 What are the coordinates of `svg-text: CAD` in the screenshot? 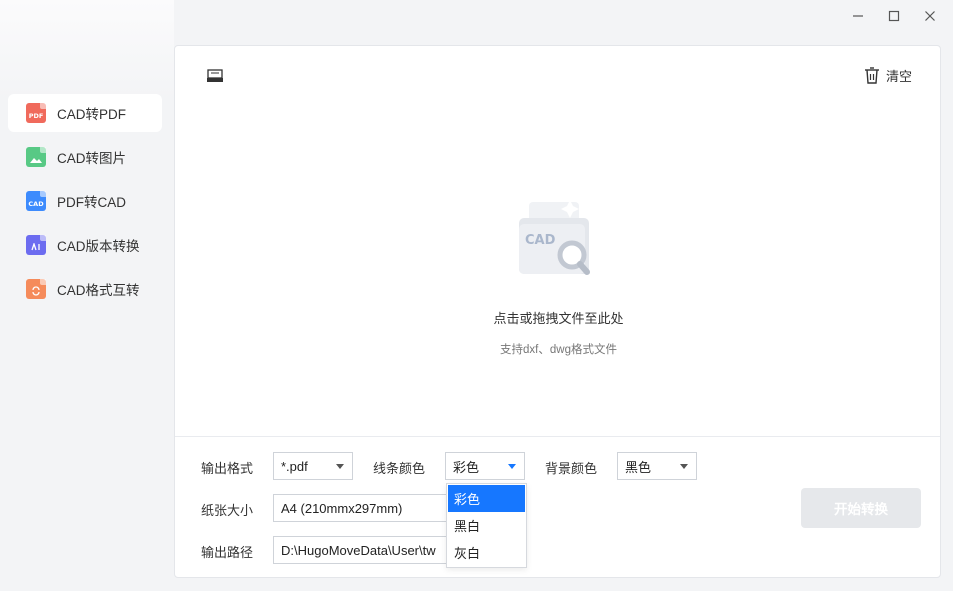 It's located at (540, 240).